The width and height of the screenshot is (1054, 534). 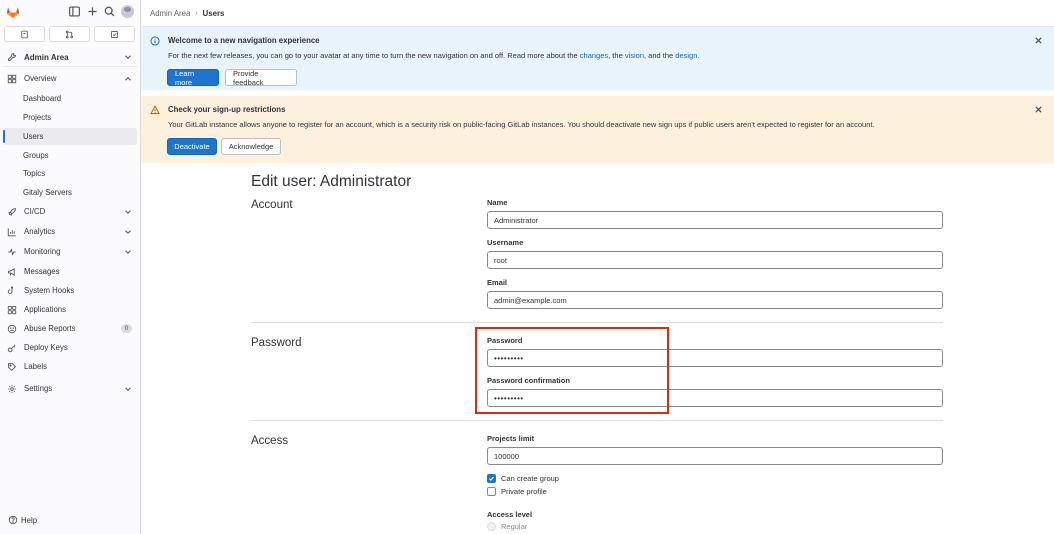 What do you see at coordinates (109, 11) in the screenshot?
I see `search-icon` at bounding box center [109, 11].